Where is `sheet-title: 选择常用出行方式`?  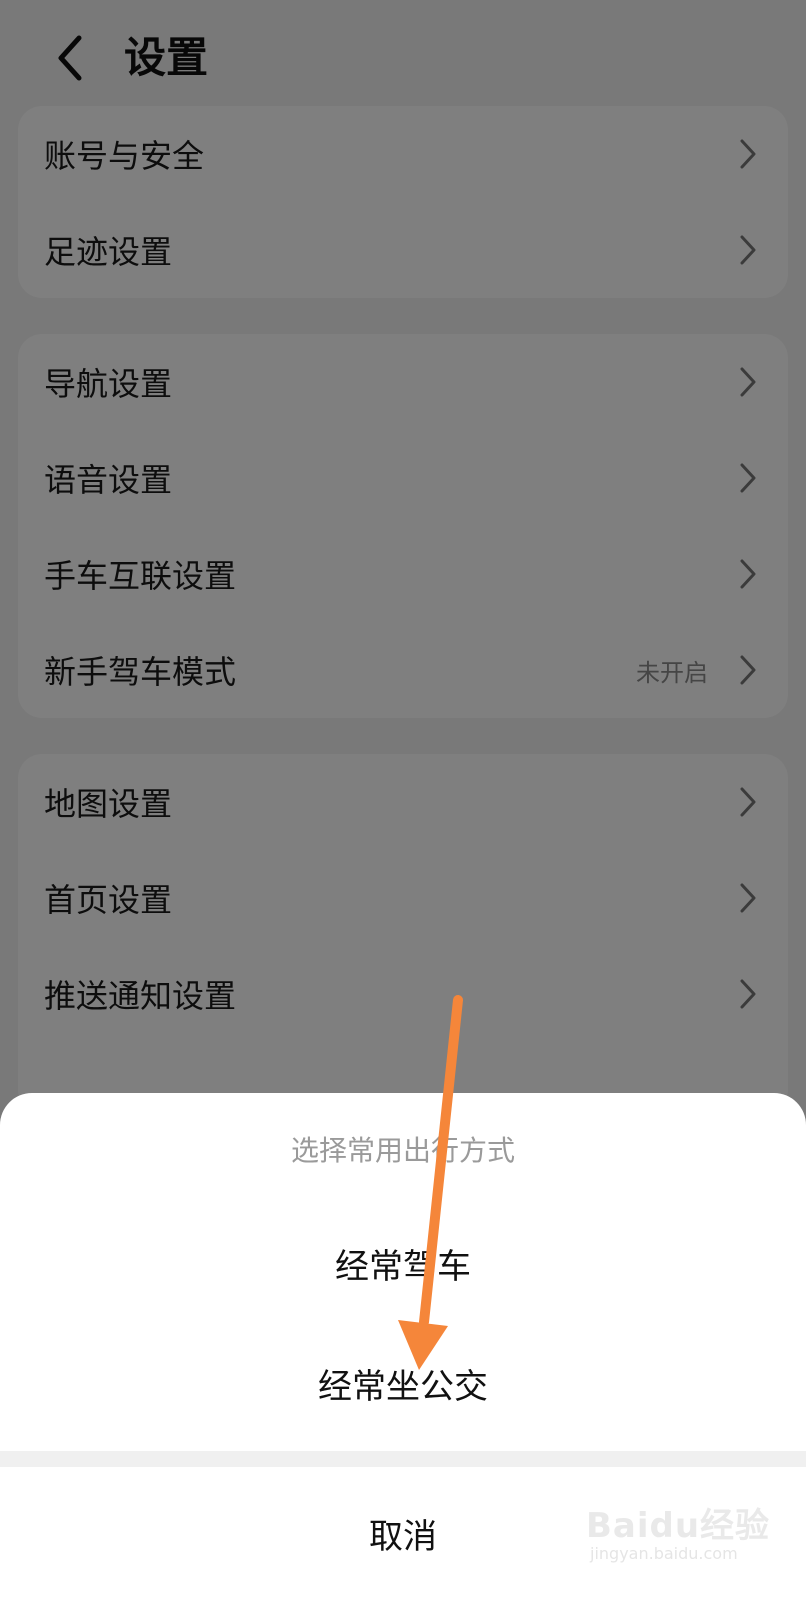 sheet-title: 选择常用出行方式 is located at coordinates (402, 1150).